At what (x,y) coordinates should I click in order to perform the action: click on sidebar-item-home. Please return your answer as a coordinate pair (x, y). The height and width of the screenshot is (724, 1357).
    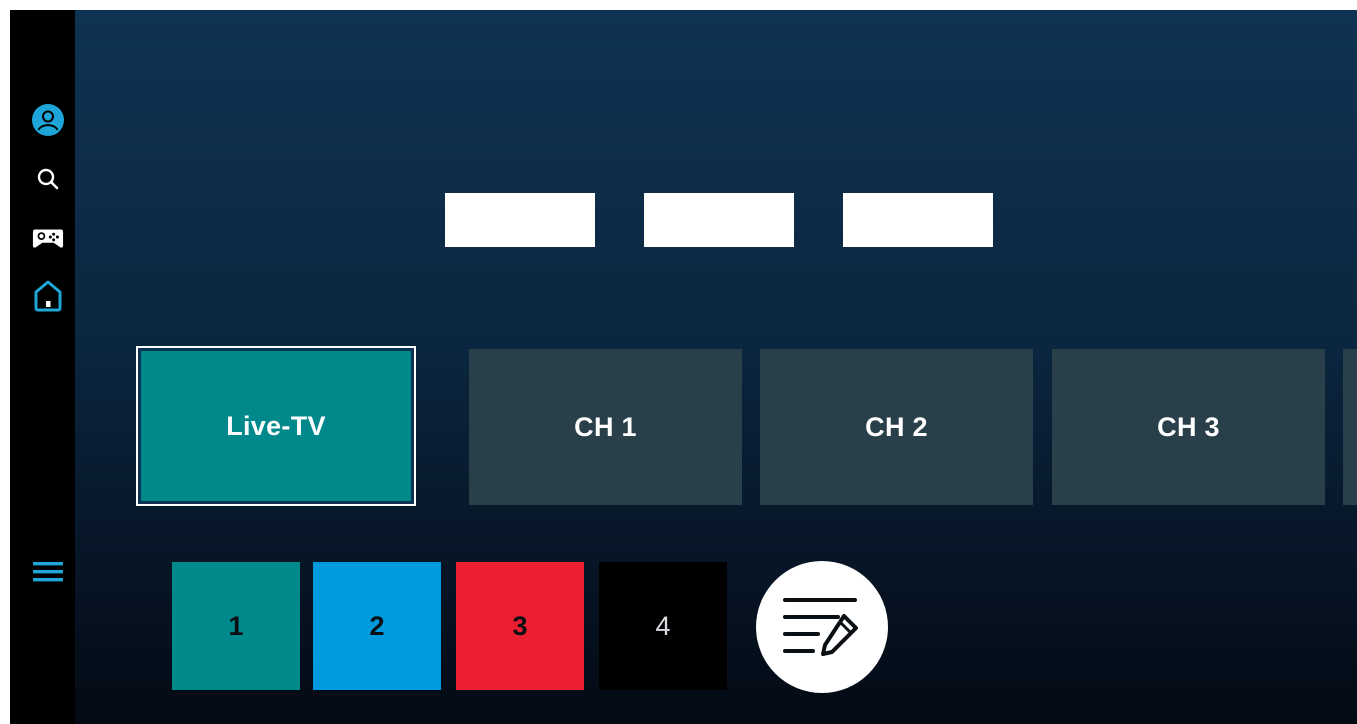
    Looking at the image, I should click on (48, 296).